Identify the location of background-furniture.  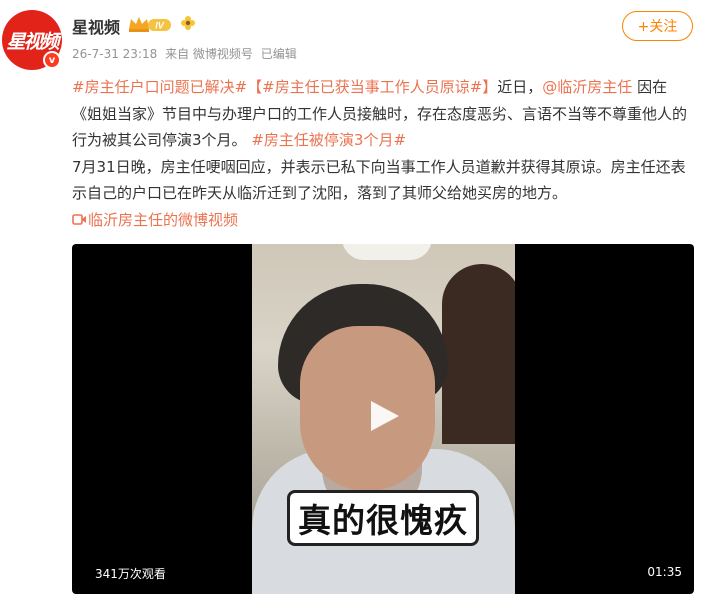
(478, 354).